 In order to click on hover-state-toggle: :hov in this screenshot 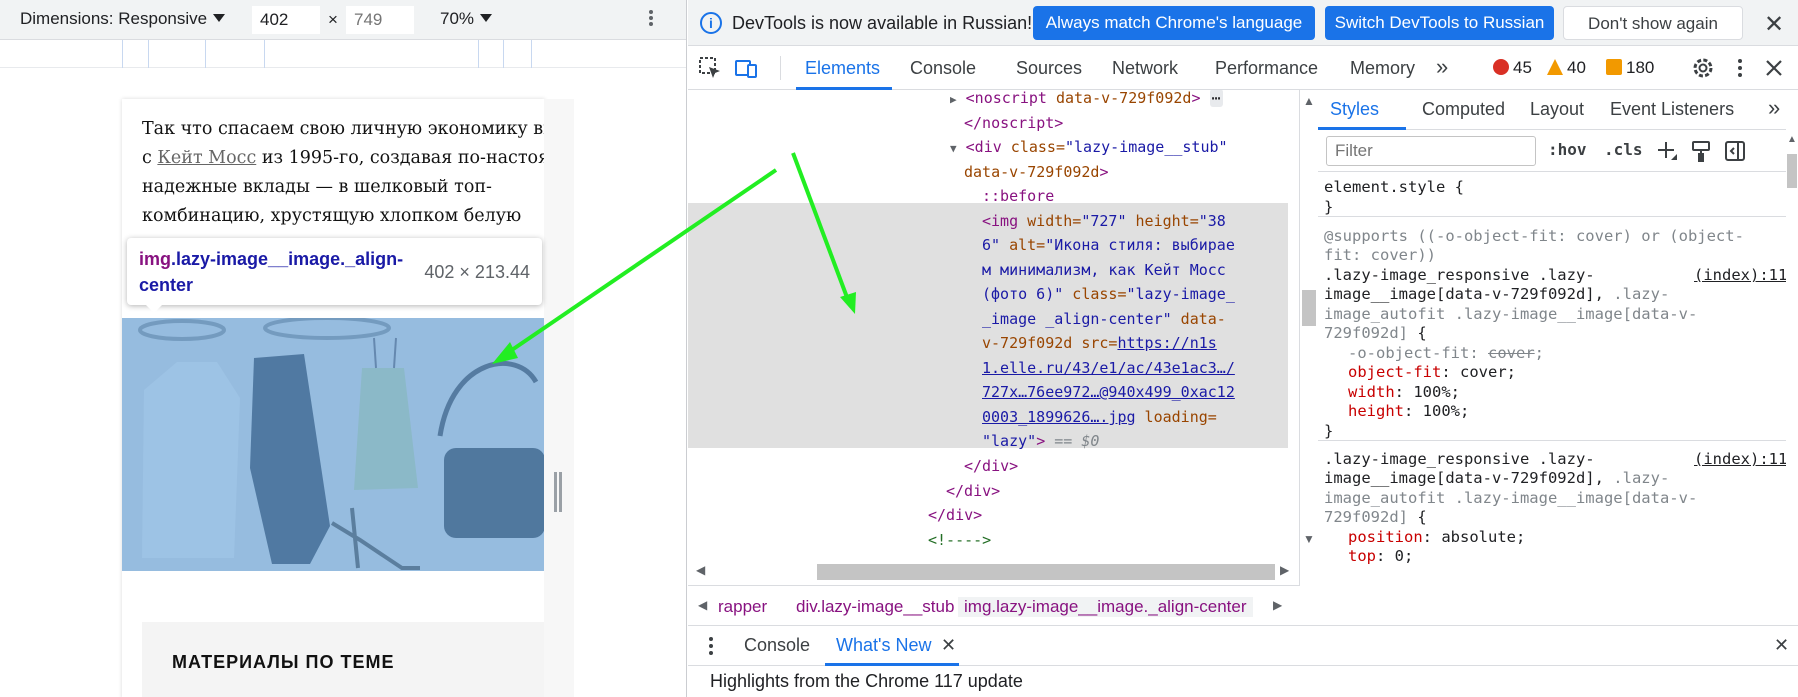, I will do `click(1567, 149)`.